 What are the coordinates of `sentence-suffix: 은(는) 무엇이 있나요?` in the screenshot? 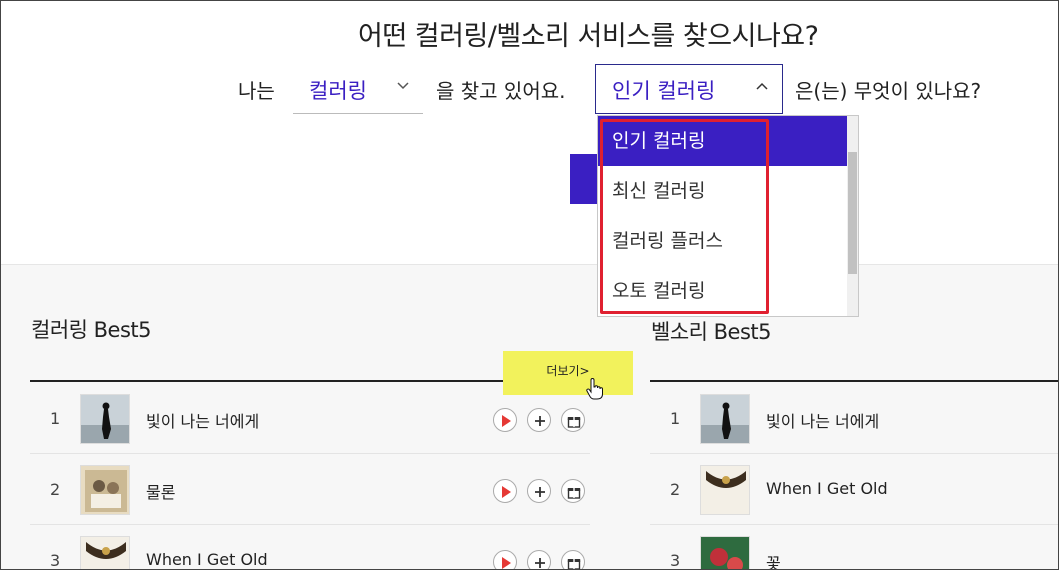 It's located at (888, 91).